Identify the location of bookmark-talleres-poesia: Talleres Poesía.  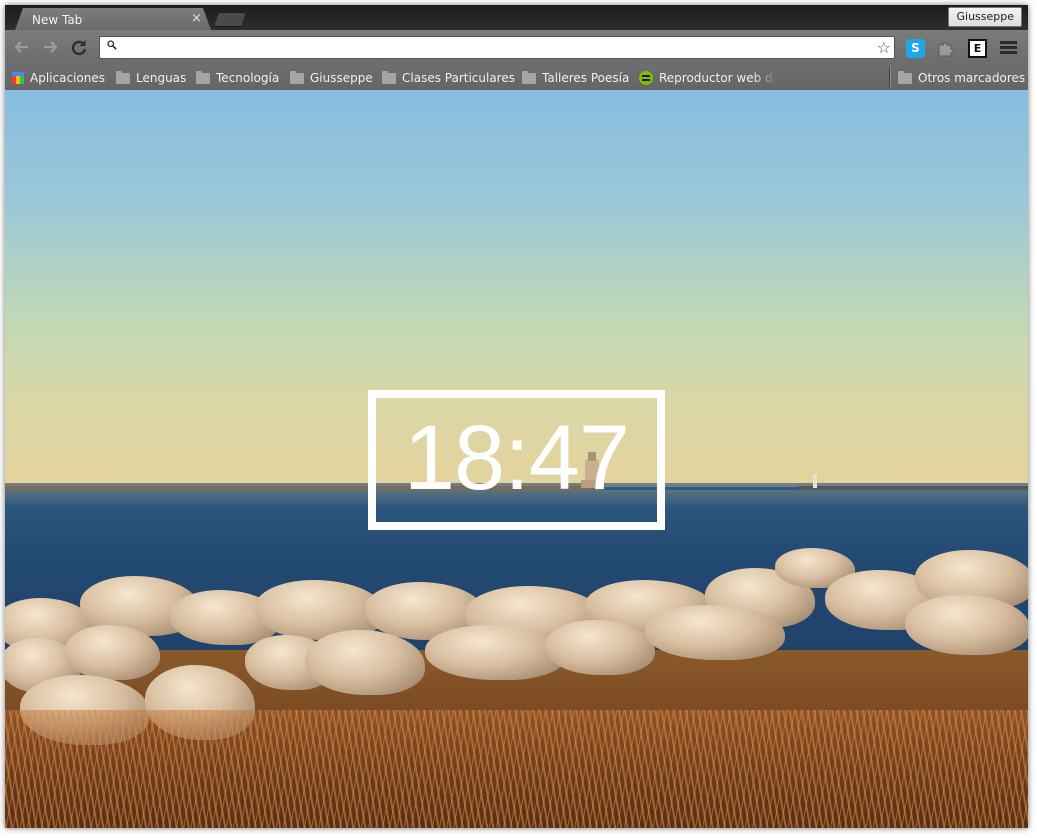
(575, 79).